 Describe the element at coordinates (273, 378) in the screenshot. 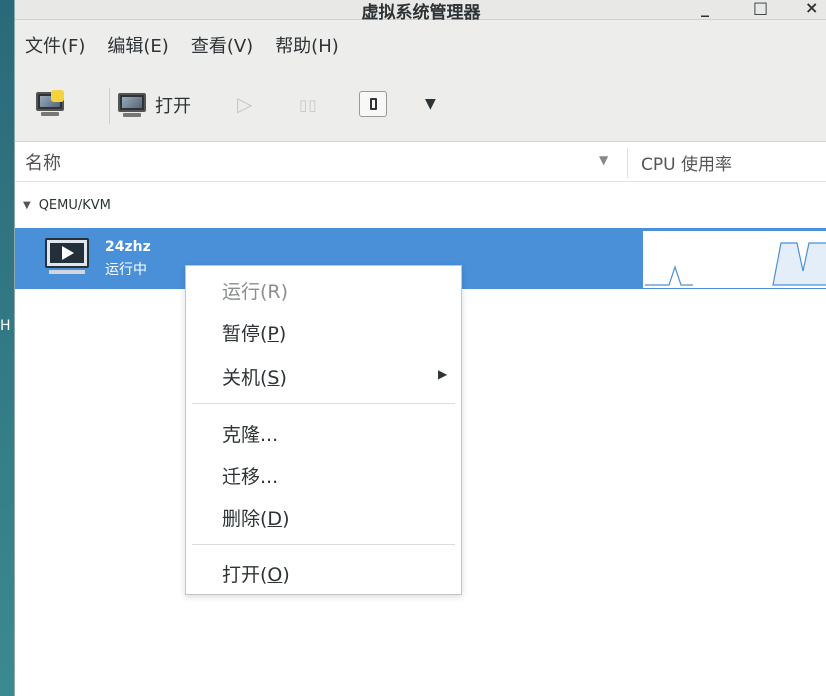

I see `ctx-shutdown-mnemonic: S` at that location.